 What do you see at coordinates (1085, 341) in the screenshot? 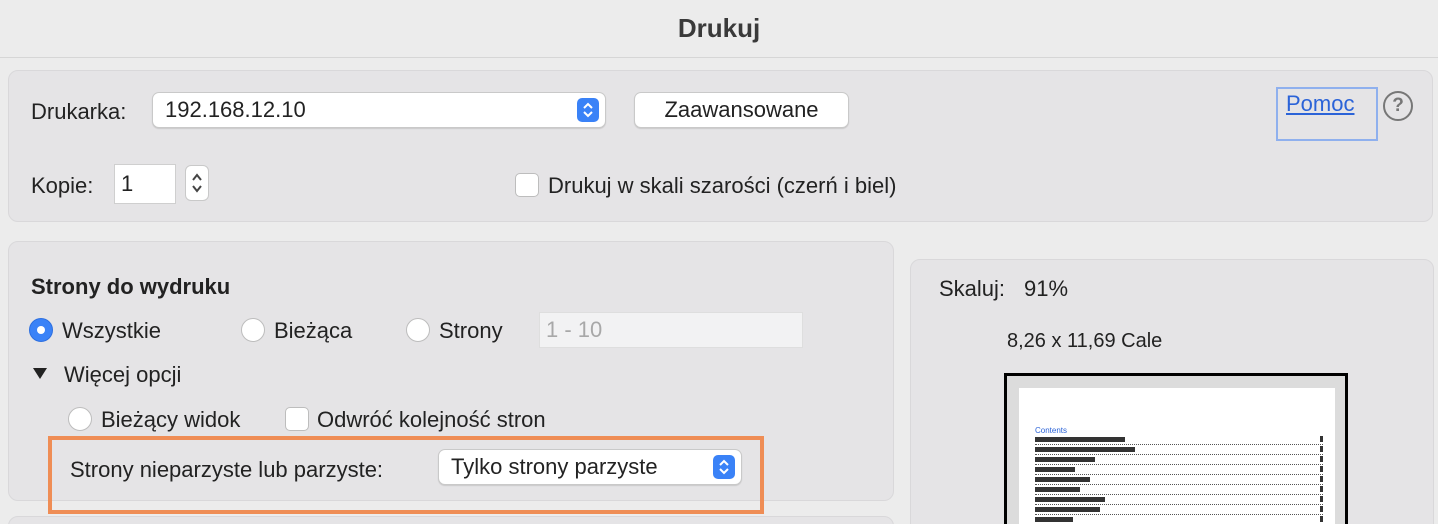
I see `paper-size-label: 8,26 x 11,69 Cale` at bounding box center [1085, 341].